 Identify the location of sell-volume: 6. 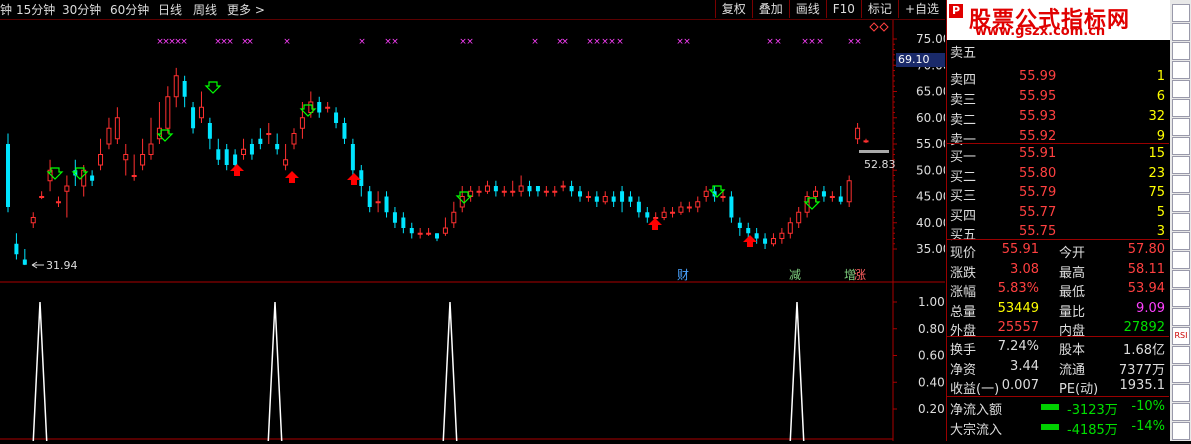
(1160, 96).